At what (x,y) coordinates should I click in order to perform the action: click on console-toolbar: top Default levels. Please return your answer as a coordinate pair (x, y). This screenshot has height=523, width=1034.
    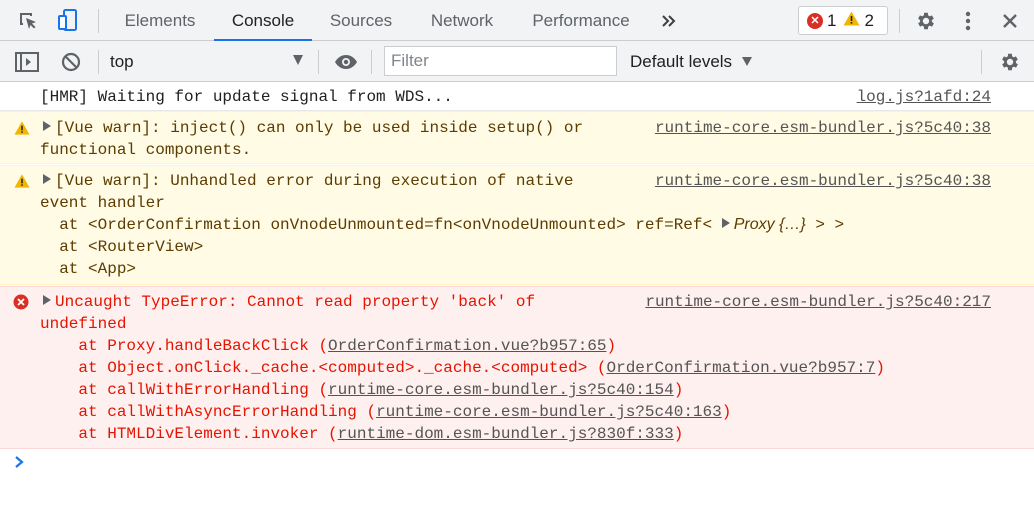
    Looking at the image, I should click on (517, 61).